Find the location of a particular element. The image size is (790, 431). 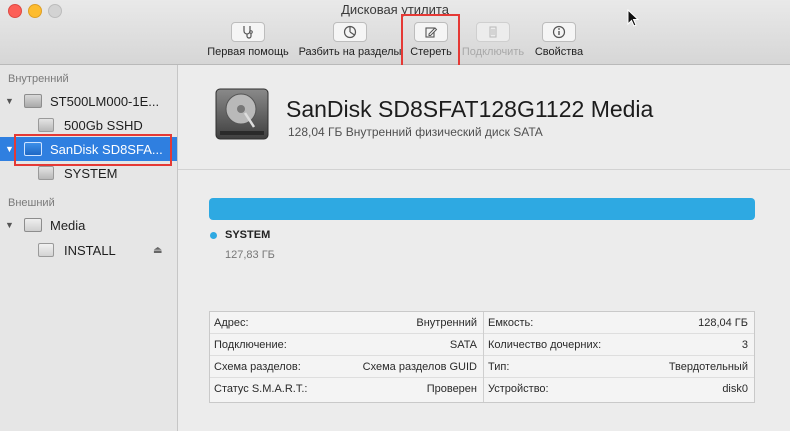

info-row: Статус S.M.A.R.T.: Проверен is located at coordinates (346, 389).